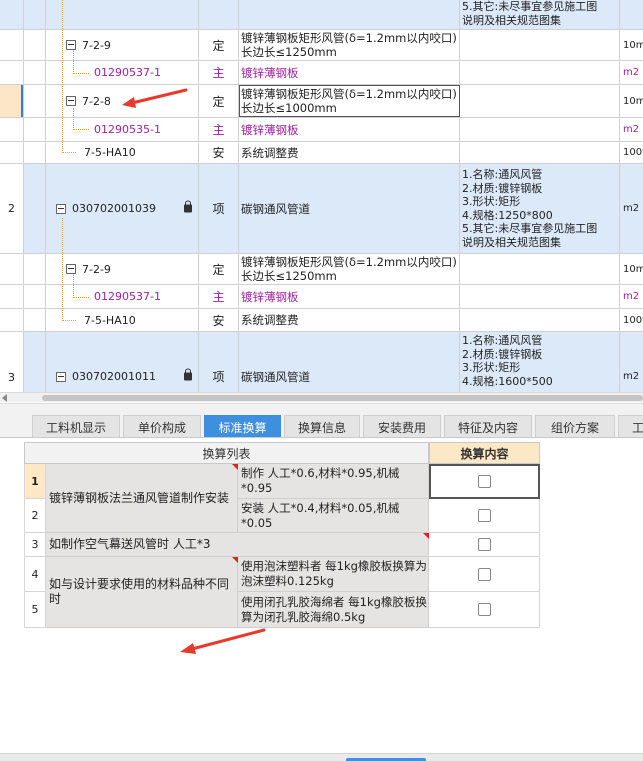 The width and height of the screenshot is (643, 761). Describe the element at coordinates (342, 398) in the screenshot. I see `scrollbar-thumb` at that location.